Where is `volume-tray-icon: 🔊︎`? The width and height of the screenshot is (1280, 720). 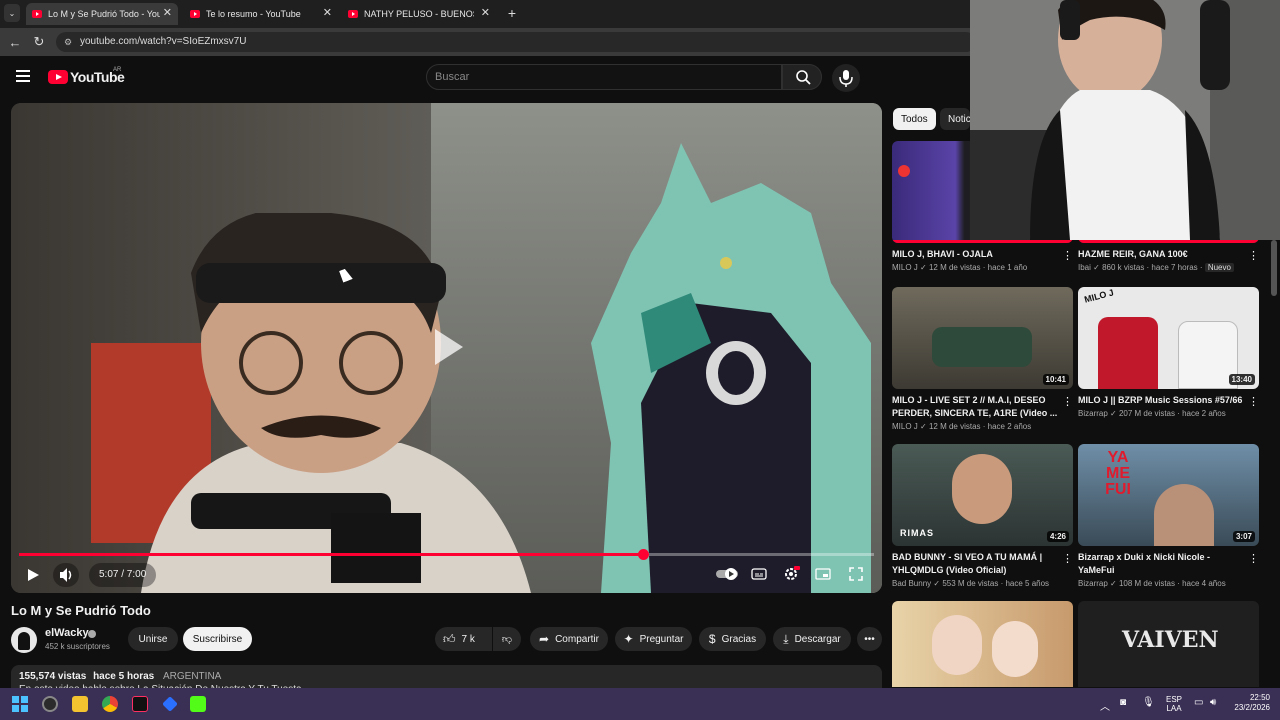
volume-tray-icon: 🔊︎ is located at coordinates (1213, 702).